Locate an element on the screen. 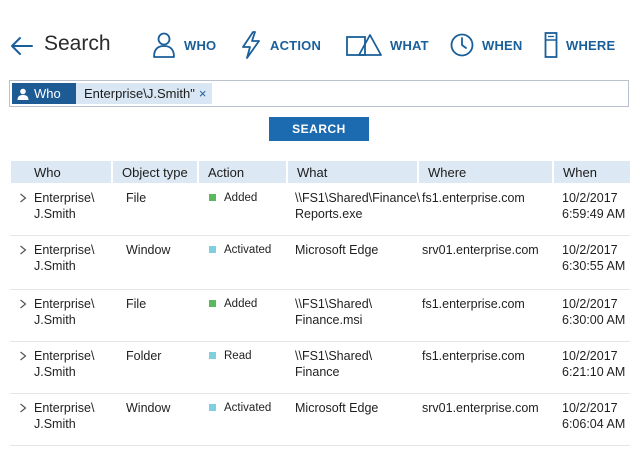 The image size is (640, 450). cell-when: 10/2/2017 6:30:00 AM is located at coordinates (593, 312).